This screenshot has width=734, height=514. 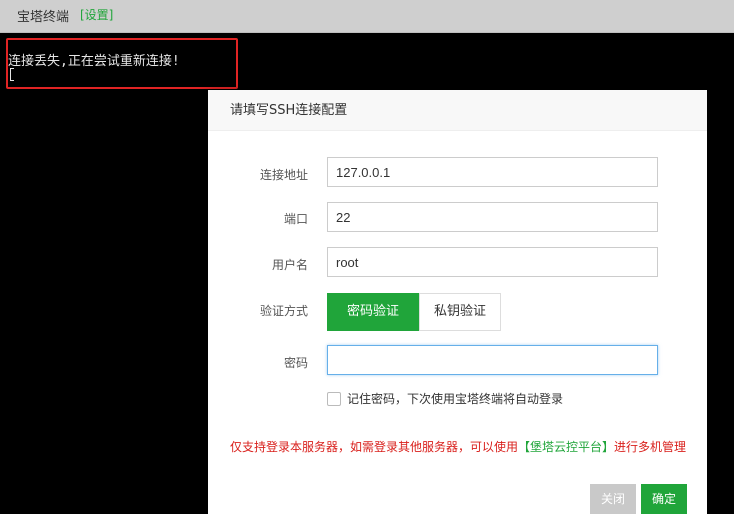 What do you see at coordinates (492, 360) in the screenshot?
I see `password-input` at bounding box center [492, 360].